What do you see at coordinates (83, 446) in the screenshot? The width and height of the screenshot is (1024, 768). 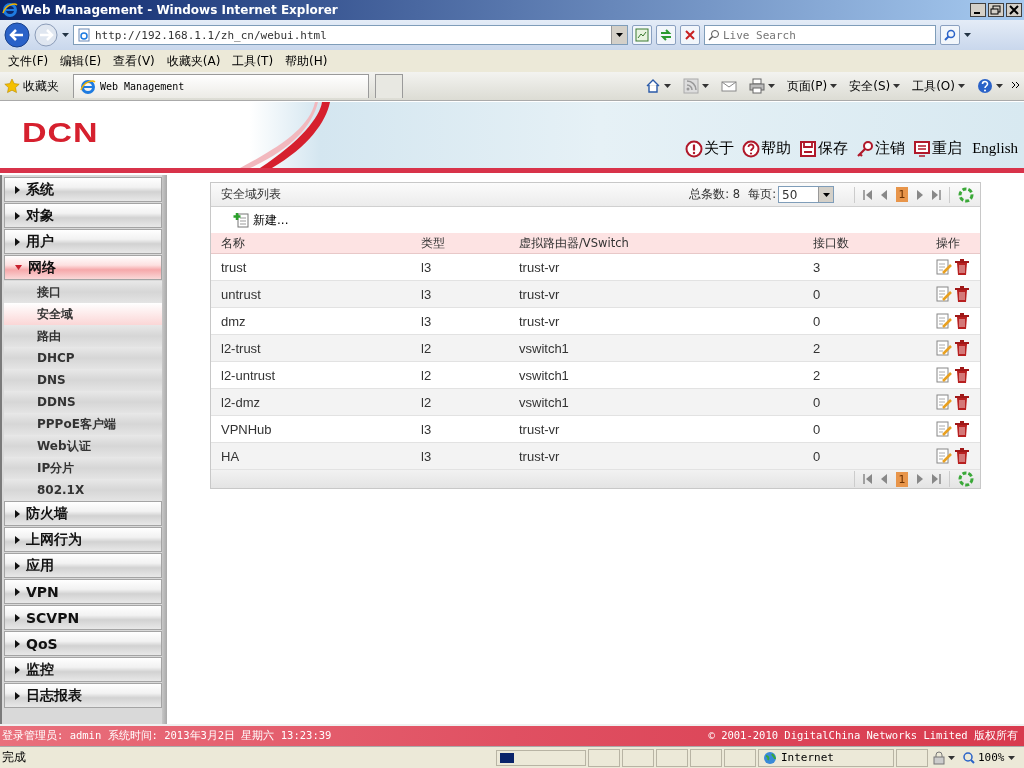 I see `sidebar-subitem: Web认证` at bounding box center [83, 446].